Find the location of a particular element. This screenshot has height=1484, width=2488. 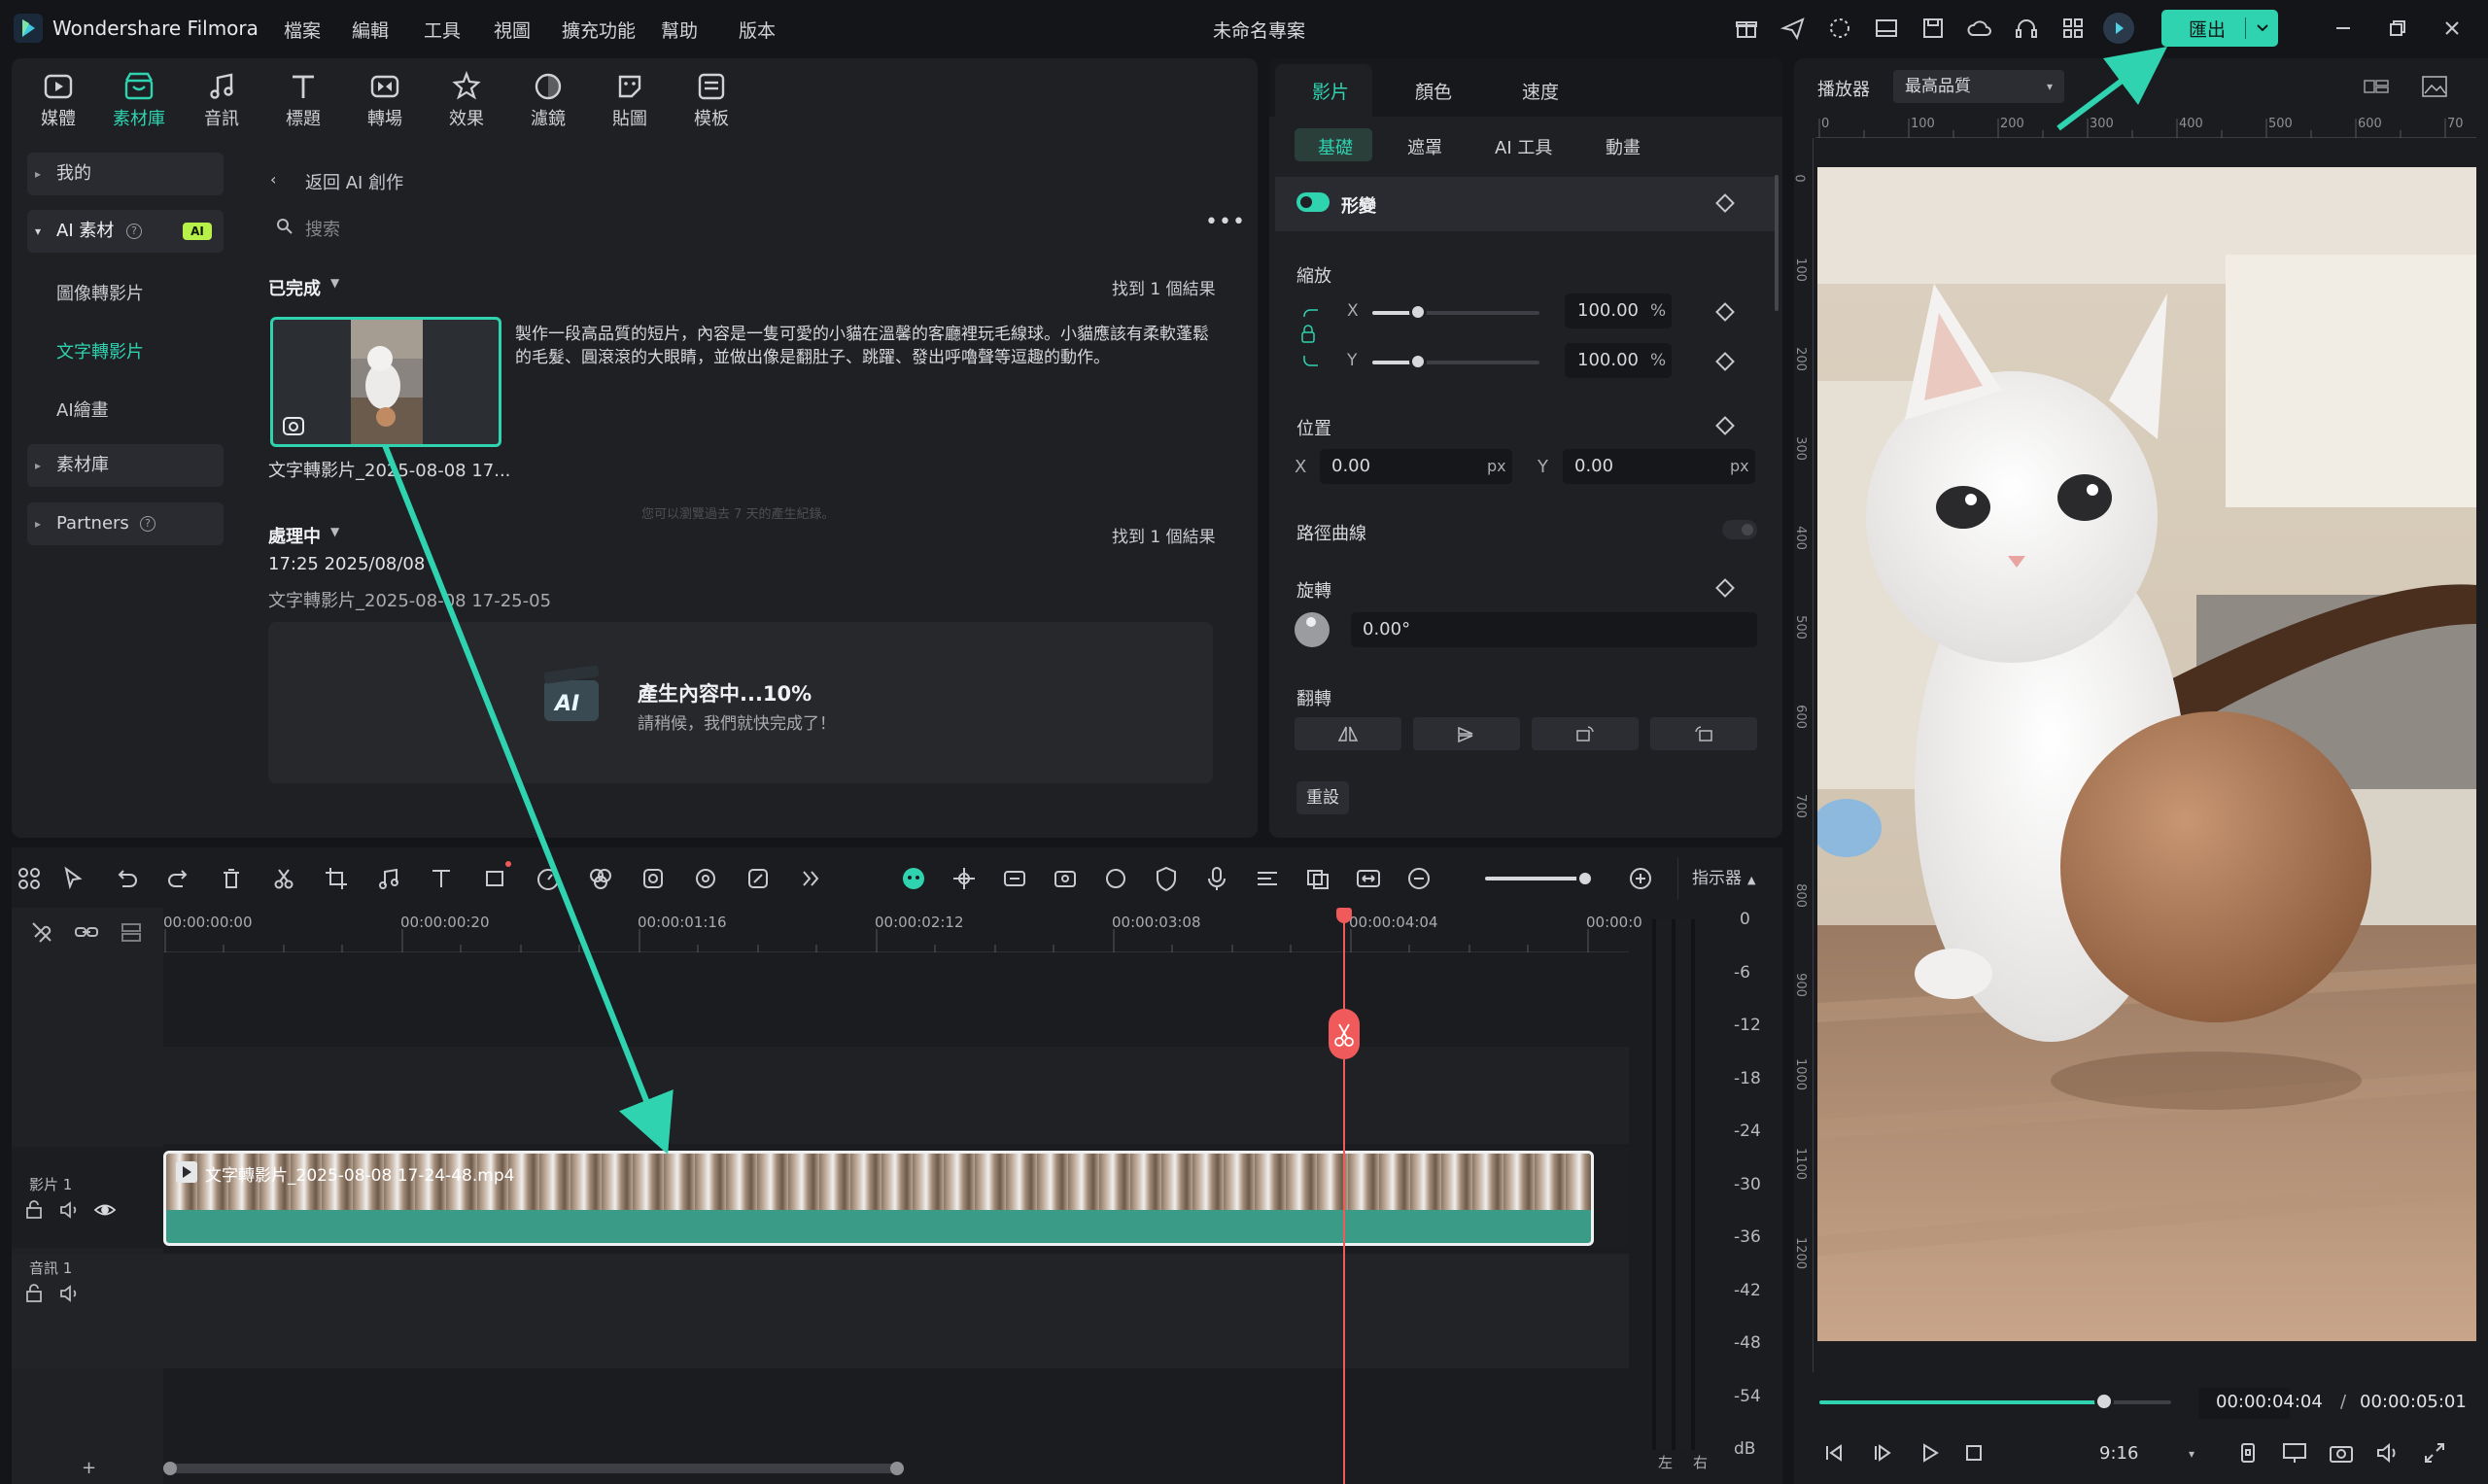

menu-item: 視圖 is located at coordinates (512, 30).